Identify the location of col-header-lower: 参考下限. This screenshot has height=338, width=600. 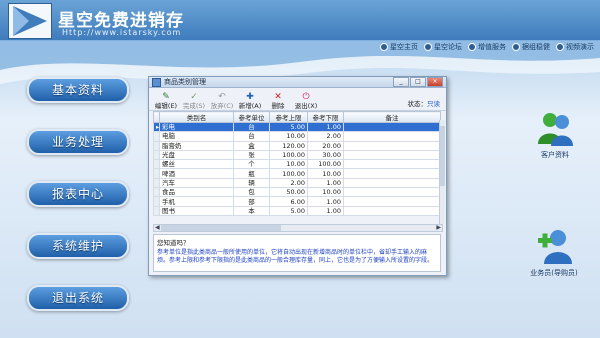
(325, 117).